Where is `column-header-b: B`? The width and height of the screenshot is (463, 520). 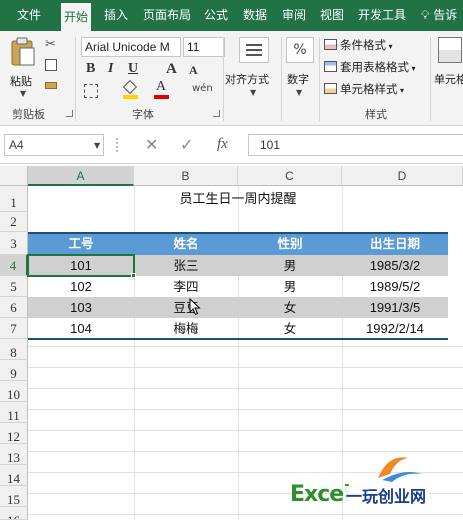 column-header-b: B is located at coordinates (186, 176).